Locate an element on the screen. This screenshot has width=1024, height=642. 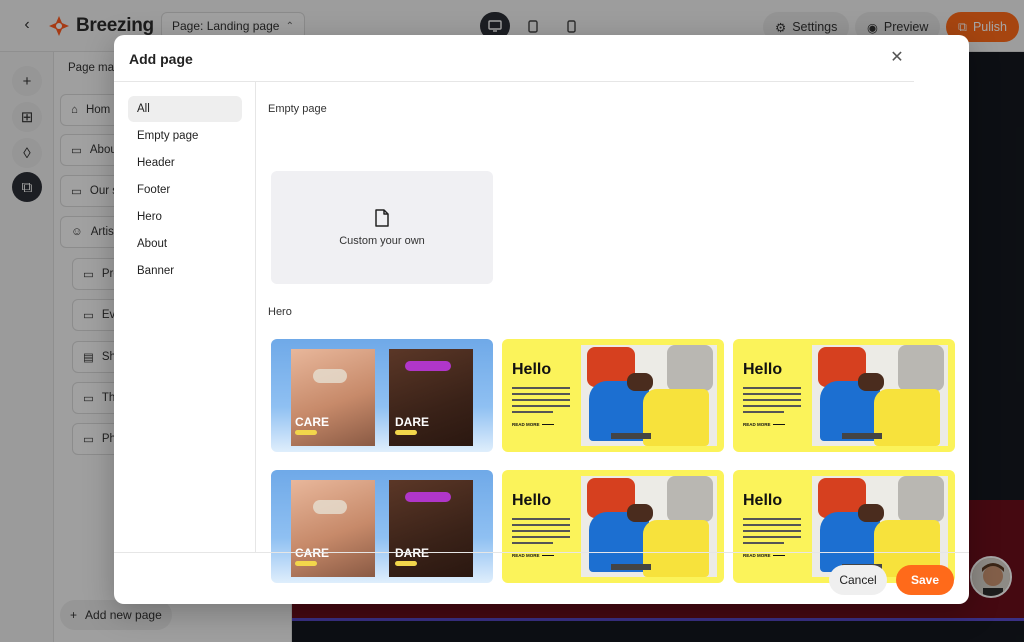
hero-template-care-dare: CARE DARE is located at coordinates (382, 395).